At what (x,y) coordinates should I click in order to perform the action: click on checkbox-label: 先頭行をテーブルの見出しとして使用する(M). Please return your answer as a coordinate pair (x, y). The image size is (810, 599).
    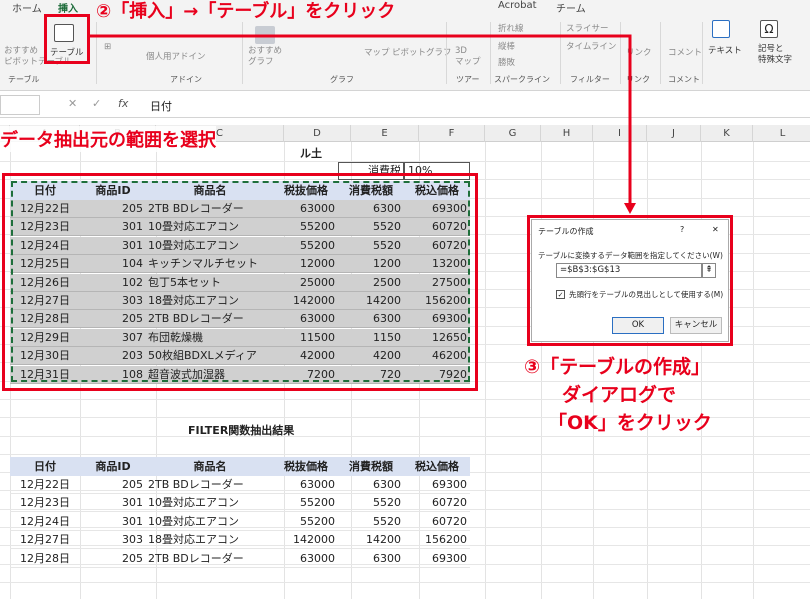
    Looking at the image, I should click on (646, 294).